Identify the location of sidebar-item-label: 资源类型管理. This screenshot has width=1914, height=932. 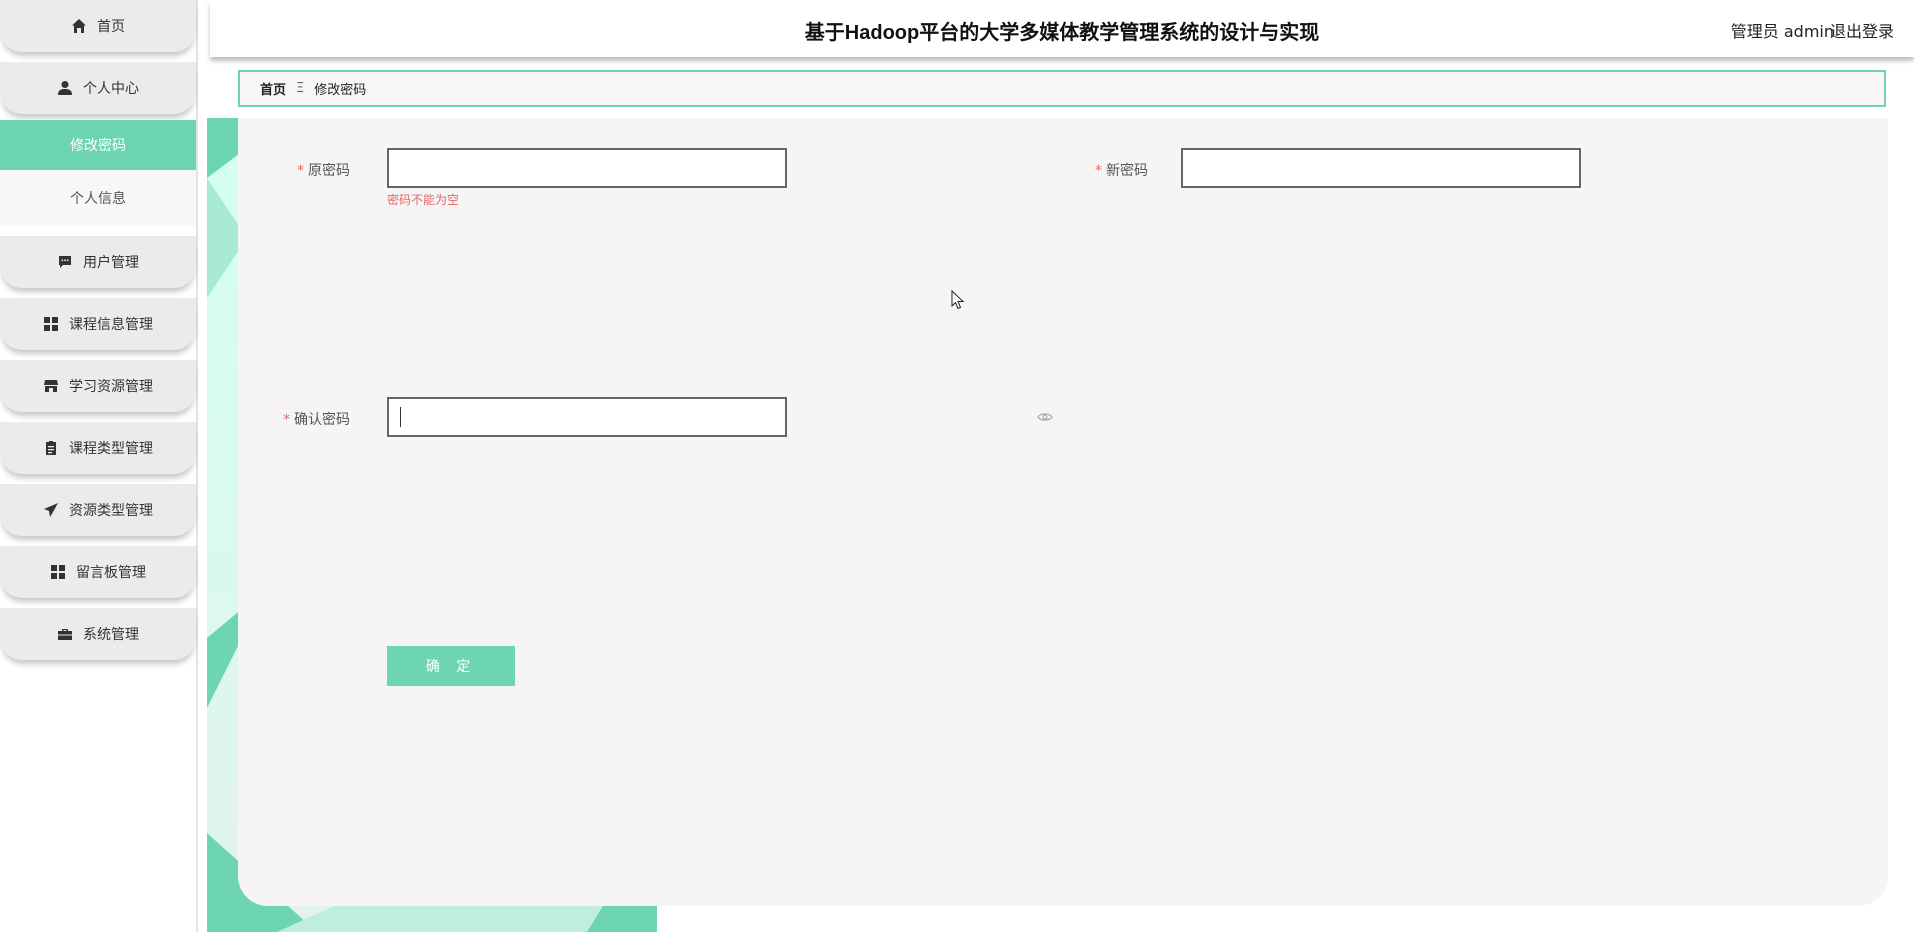
(111, 511).